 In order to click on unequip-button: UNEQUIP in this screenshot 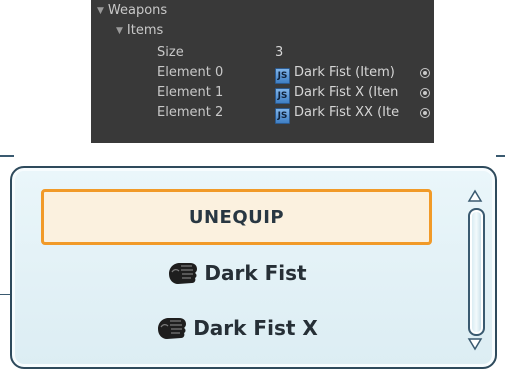, I will do `click(236, 217)`.